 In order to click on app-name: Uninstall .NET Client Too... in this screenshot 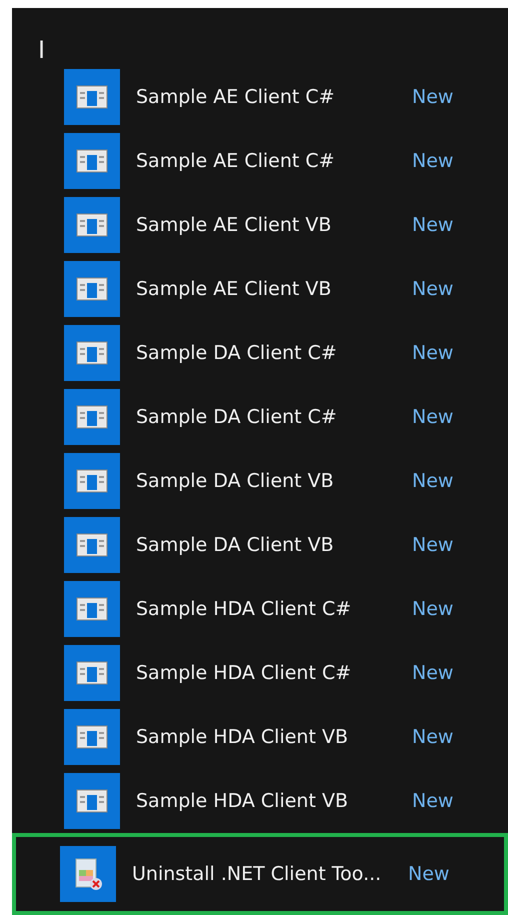, I will do `click(257, 874)`.